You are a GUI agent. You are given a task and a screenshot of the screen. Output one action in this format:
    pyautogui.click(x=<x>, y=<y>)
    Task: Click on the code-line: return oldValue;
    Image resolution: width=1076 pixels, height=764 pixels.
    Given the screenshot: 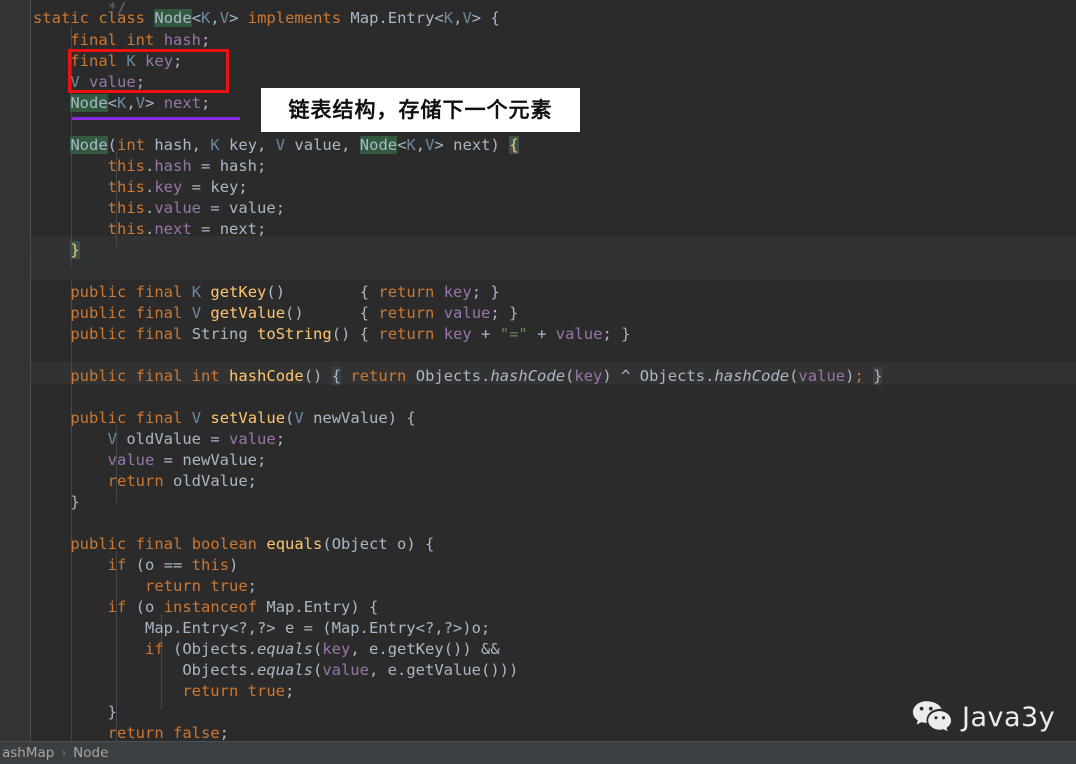 What is the action you would take?
    pyautogui.click(x=182, y=481)
    